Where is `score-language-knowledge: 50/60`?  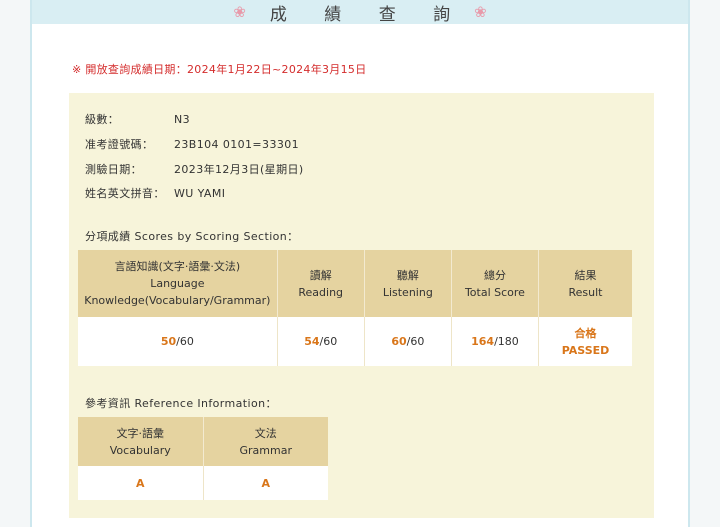
score-language-knowledge: 50/60 is located at coordinates (178, 341).